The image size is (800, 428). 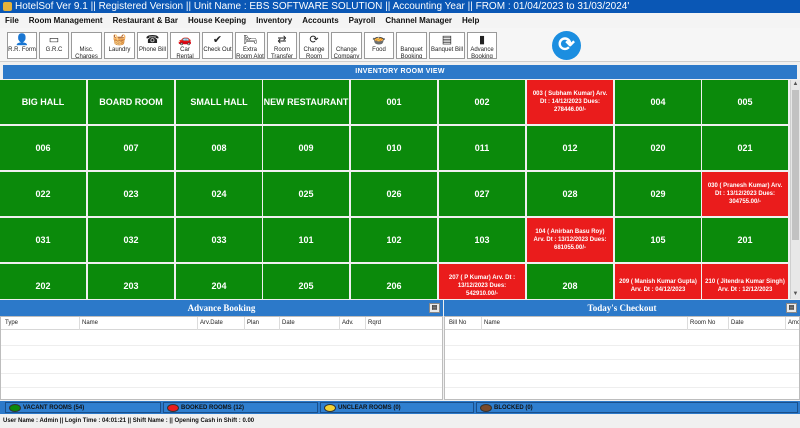 What do you see at coordinates (346, 45) in the screenshot?
I see `change-company-button: Change Company` at bounding box center [346, 45].